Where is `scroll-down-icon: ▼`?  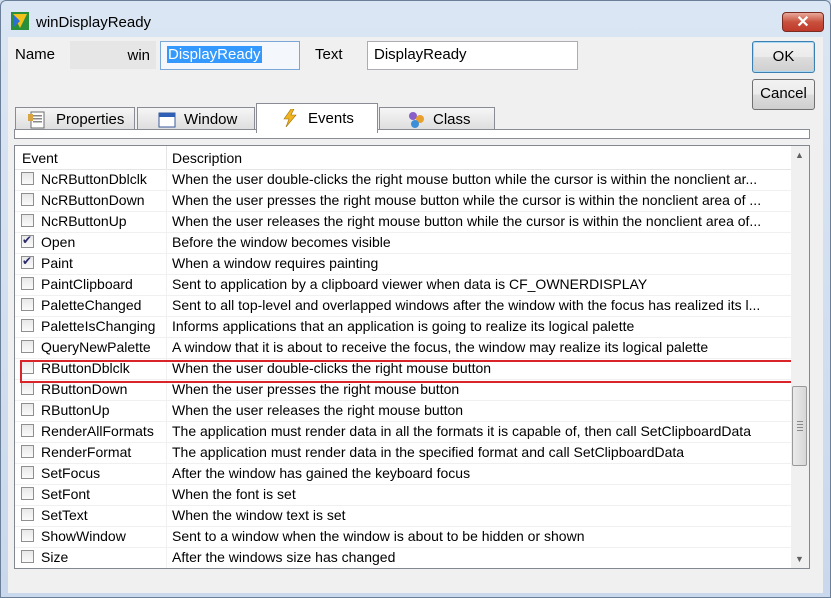 scroll-down-icon: ▼ is located at coordinates (799, 559).